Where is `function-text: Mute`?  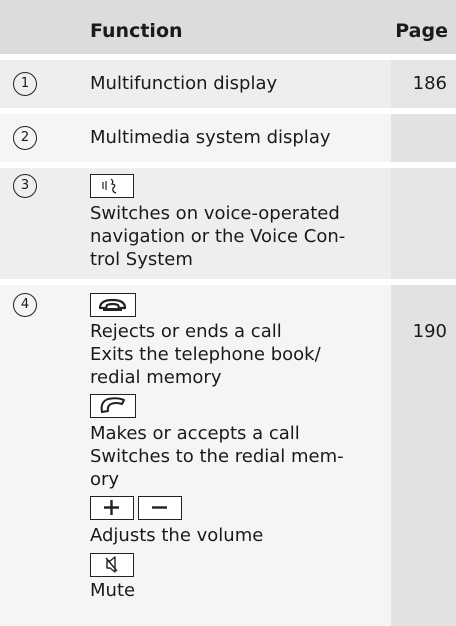 function-text: Mute is located at coordinates (113, 590).